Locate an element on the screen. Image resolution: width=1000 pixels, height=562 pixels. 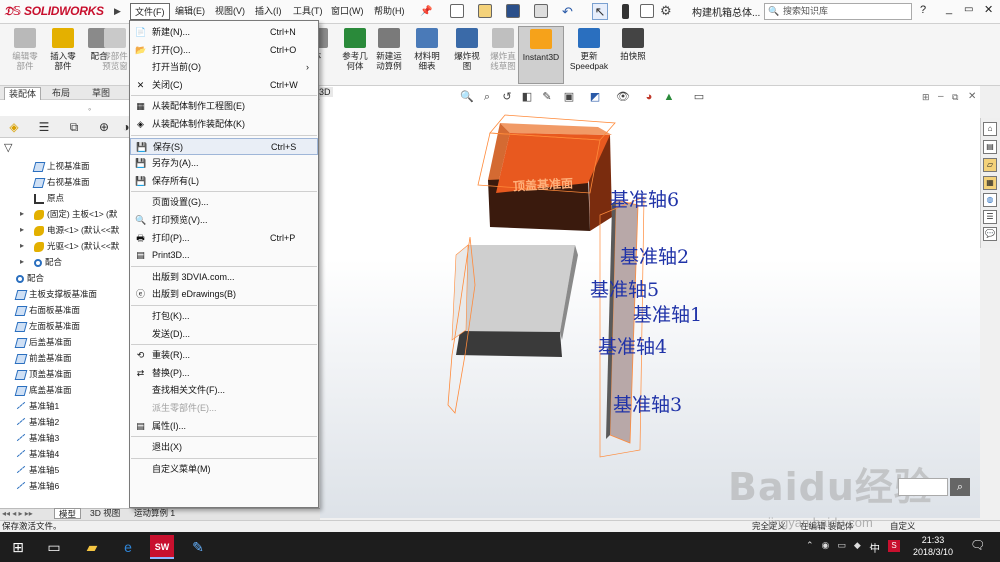
tree-item: ▸ 电源<1> (默认<<默 is located at coordinates (65, 230).